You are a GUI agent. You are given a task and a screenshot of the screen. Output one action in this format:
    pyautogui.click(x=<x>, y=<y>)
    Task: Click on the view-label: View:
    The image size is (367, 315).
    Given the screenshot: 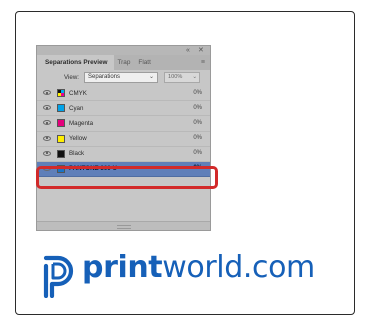 What is the action you would take?
    pyautogui.click(x=72, y=77)
    